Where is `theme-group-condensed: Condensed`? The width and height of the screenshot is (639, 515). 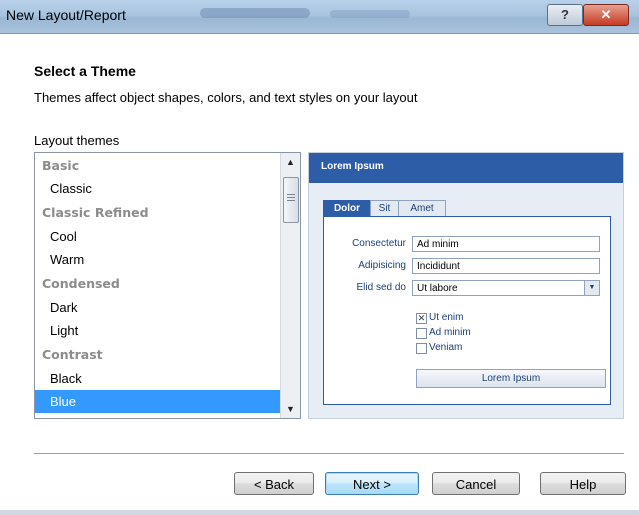
theme-group-condensed: Condensed is located at coordinates (81, 283).